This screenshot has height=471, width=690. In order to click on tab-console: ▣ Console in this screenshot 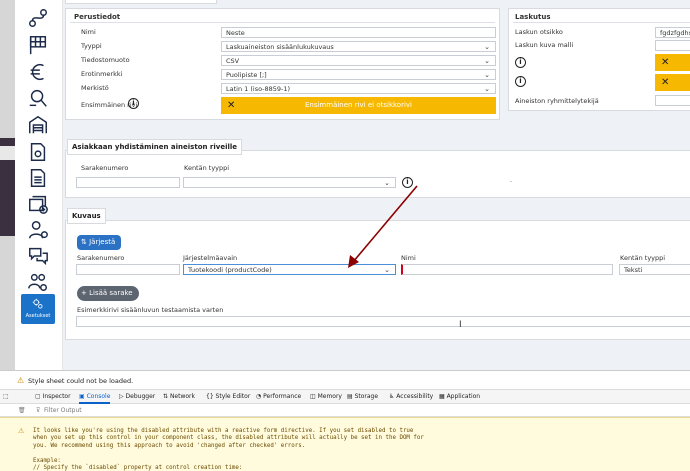, I will do `click(95, 397)`.